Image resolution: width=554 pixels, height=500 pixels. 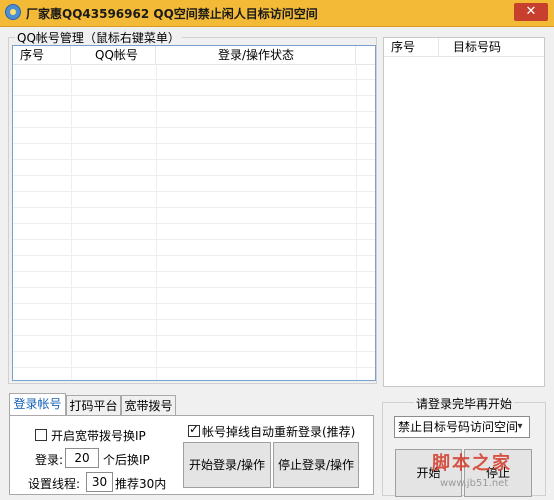 I want to click on login-count-label: 登录:, so click(x=49, y=460).